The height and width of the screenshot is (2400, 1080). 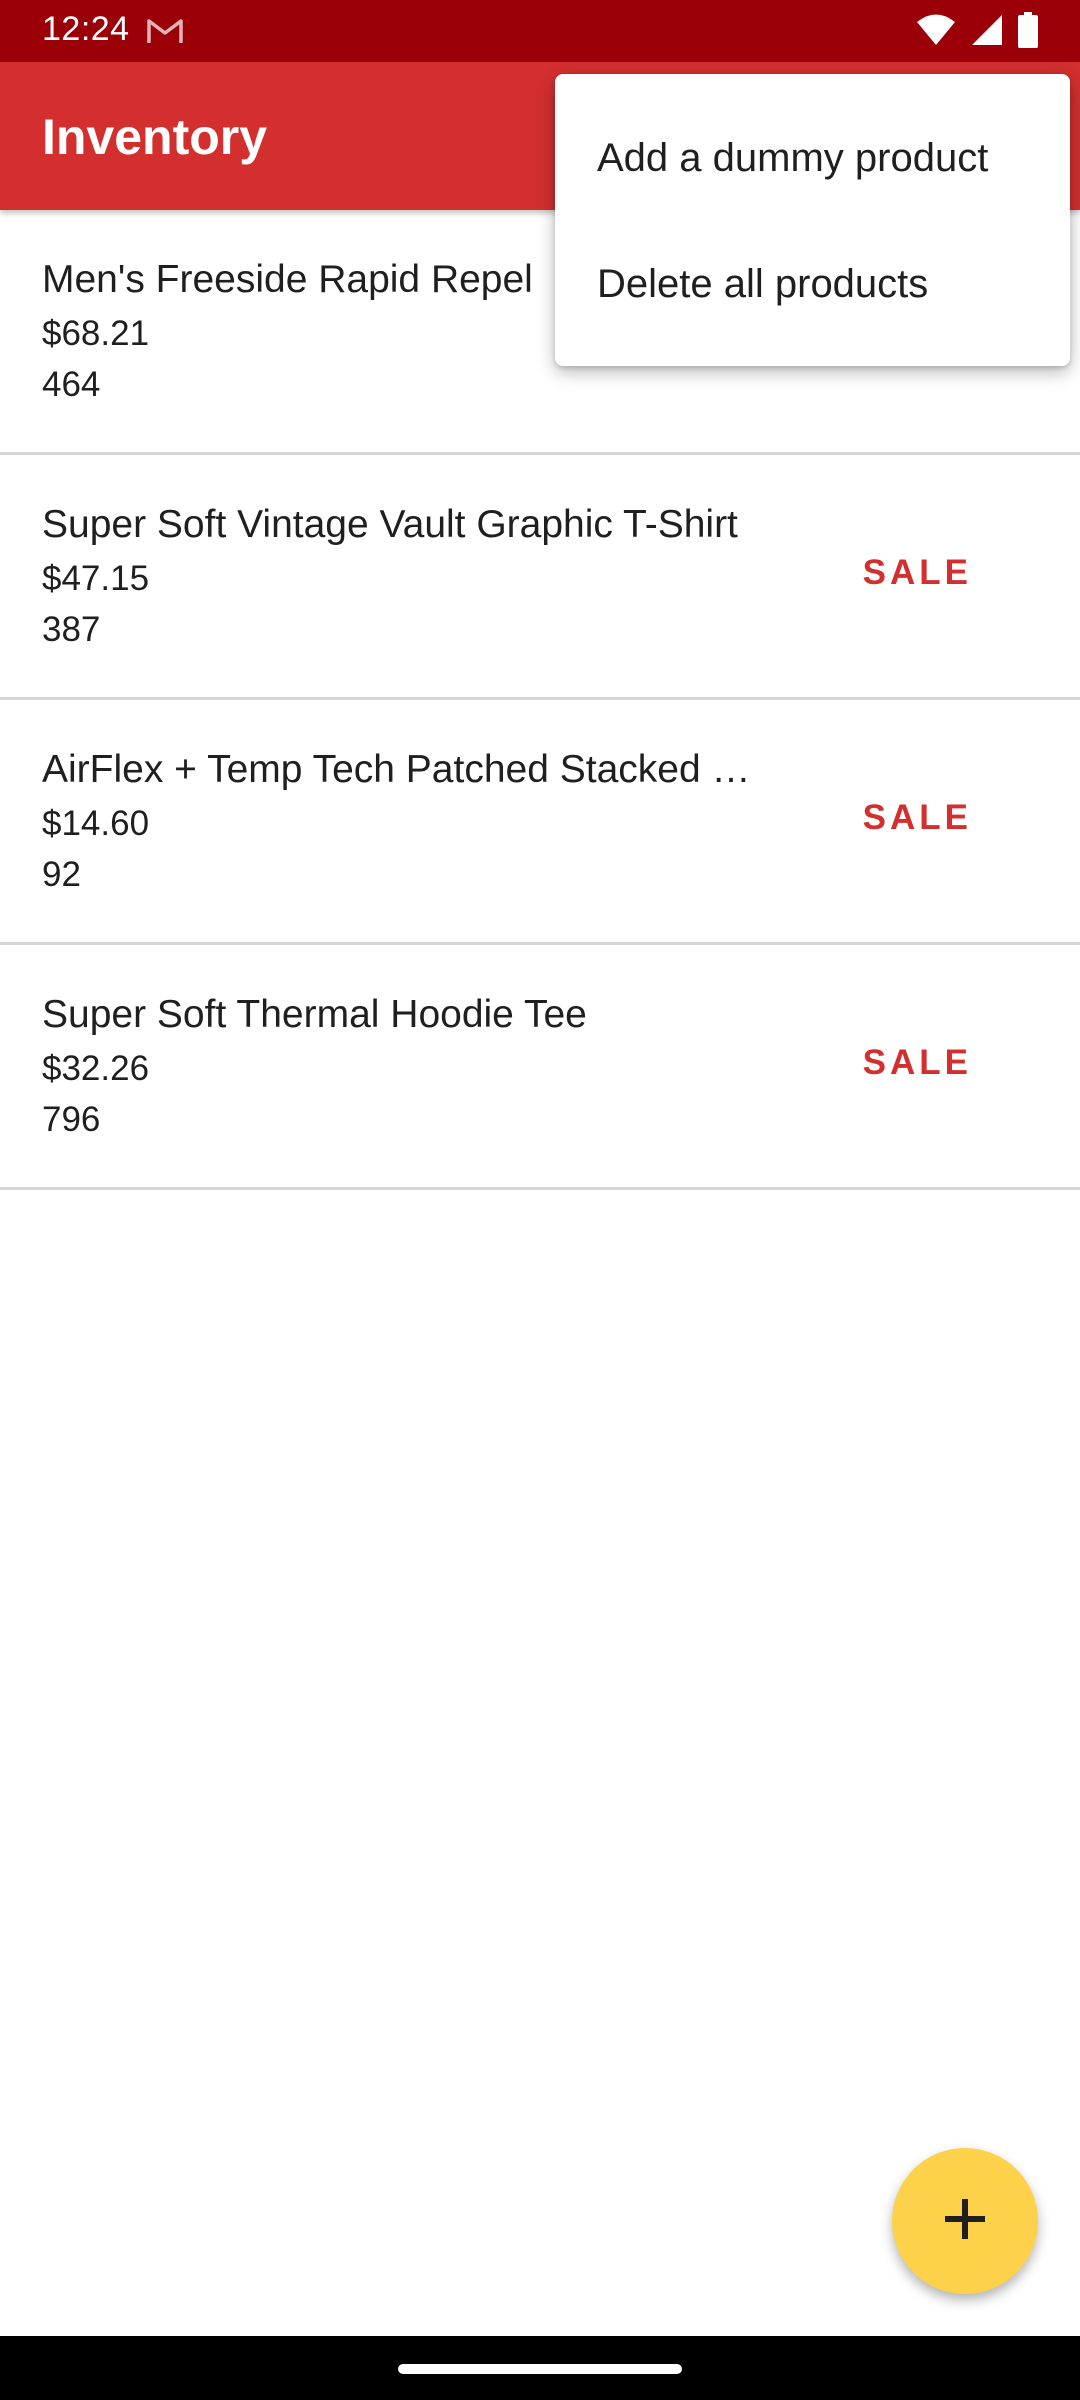 What do you see at coordinates (86, 29) in the screenshot?
I see `status-time: 12:24` at bounding box center [86, 29].